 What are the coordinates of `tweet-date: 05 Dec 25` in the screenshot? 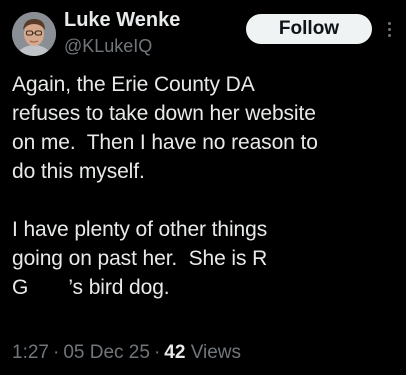 It's located at (106, 352).